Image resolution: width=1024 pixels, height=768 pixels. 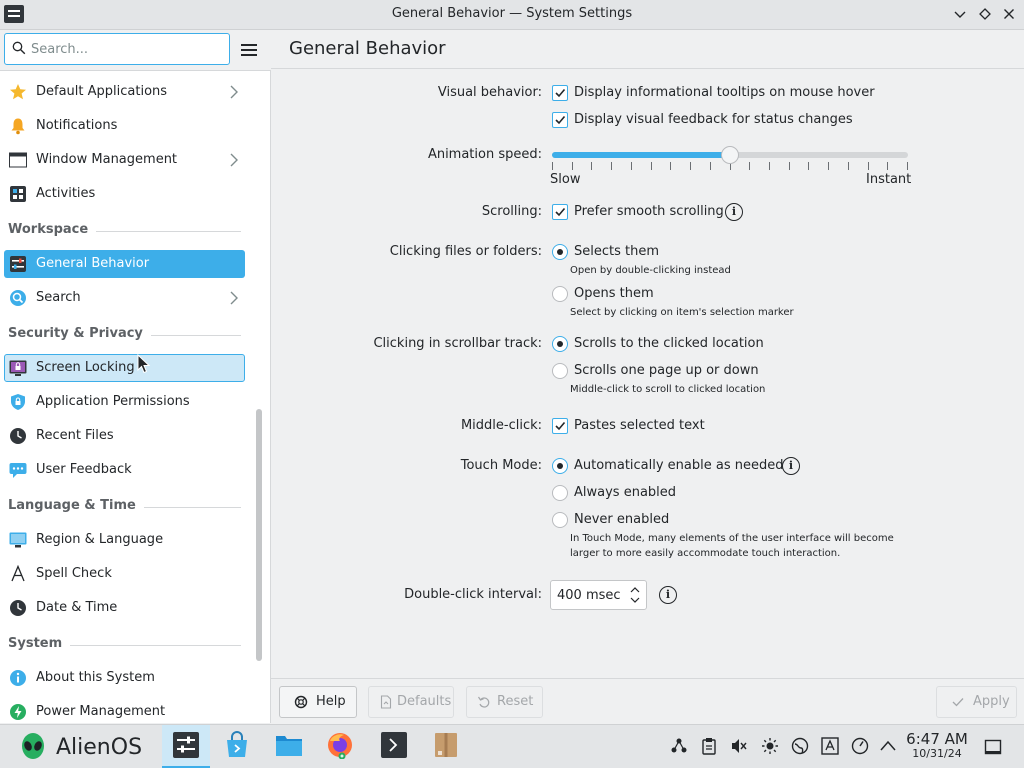 What do you see at coordinates (473, 594) in the screenshot?
I see `double-click-interval-label: Double-click interval:` at bounding box center [473, 594].